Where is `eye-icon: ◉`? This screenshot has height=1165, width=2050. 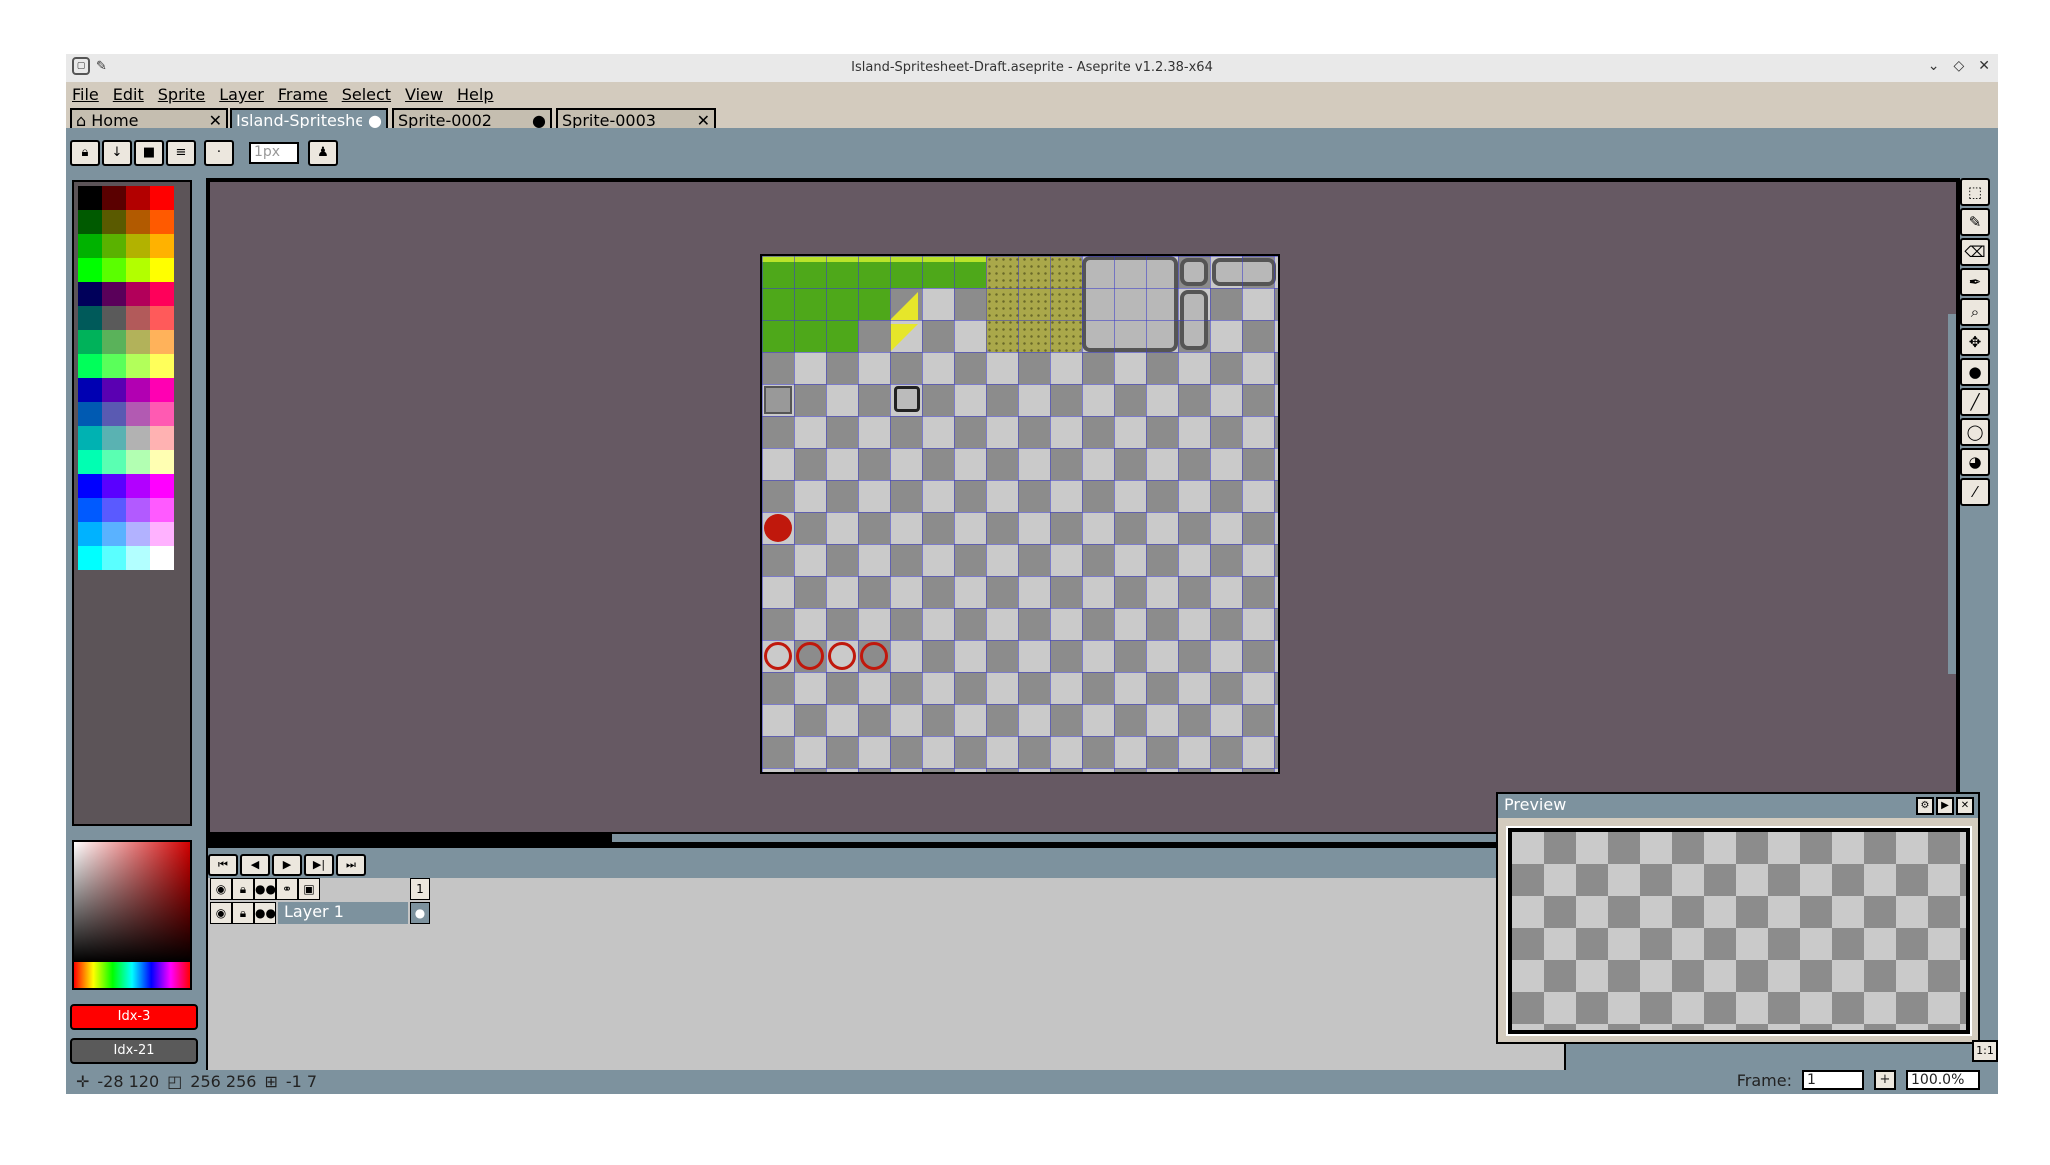 eye-icon: ◉ is located at coordinates (221, 889).